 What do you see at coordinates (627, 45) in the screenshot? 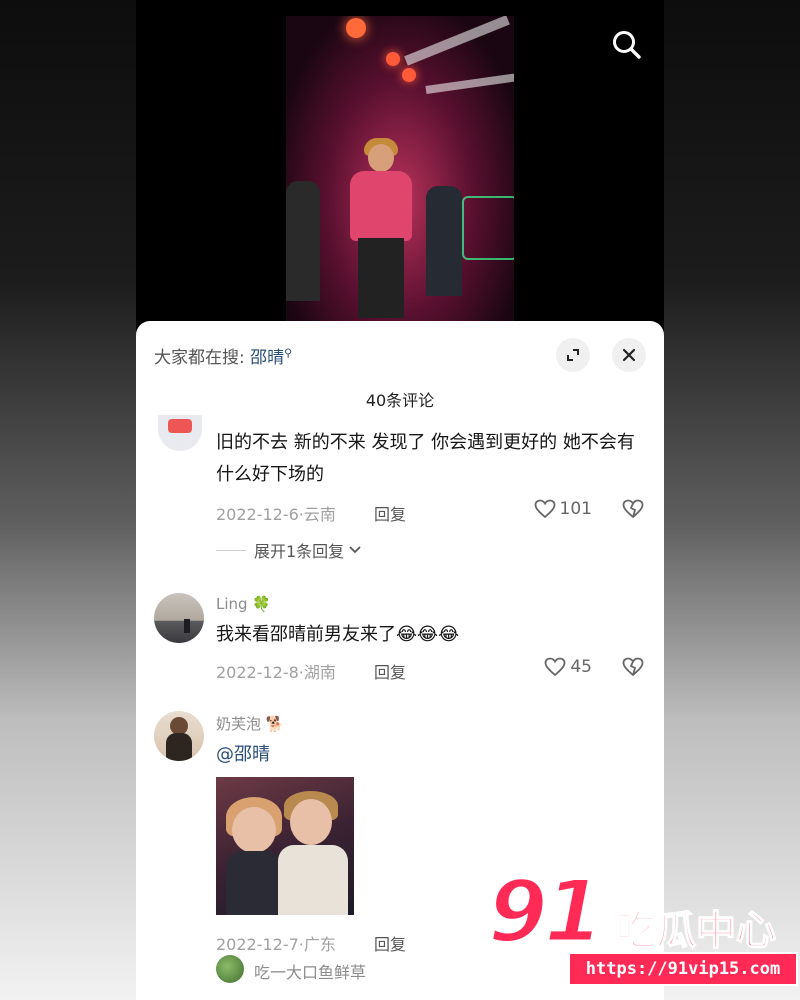
I see `search-icon` at bounding box center [627, 45].